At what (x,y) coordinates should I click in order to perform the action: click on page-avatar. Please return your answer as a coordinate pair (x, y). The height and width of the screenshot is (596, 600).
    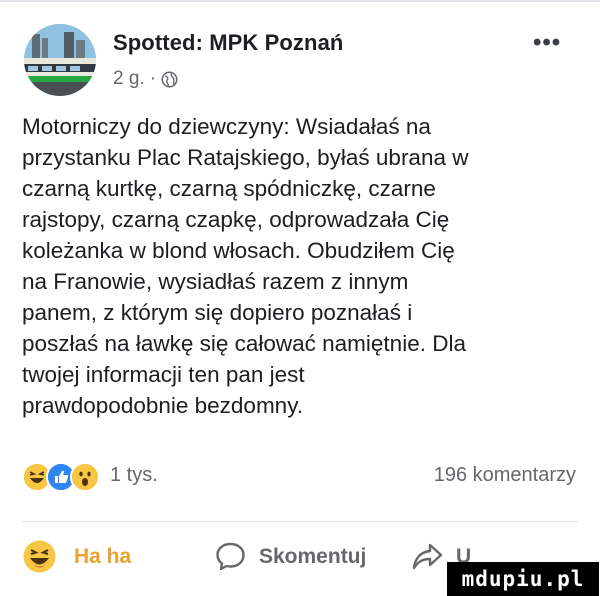
    Looking at the image, I should click on (60, 60).